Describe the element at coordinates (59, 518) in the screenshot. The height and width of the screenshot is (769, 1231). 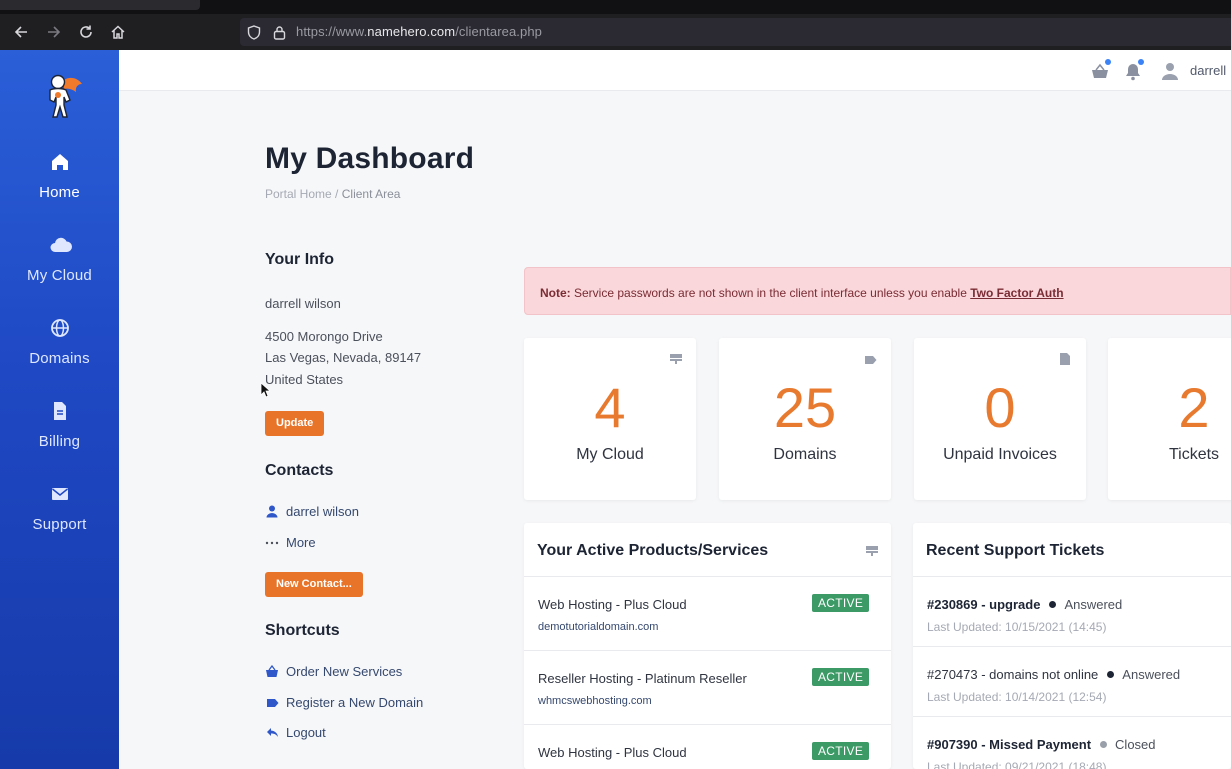
I see `sidebar-item-support: Support` at that location.